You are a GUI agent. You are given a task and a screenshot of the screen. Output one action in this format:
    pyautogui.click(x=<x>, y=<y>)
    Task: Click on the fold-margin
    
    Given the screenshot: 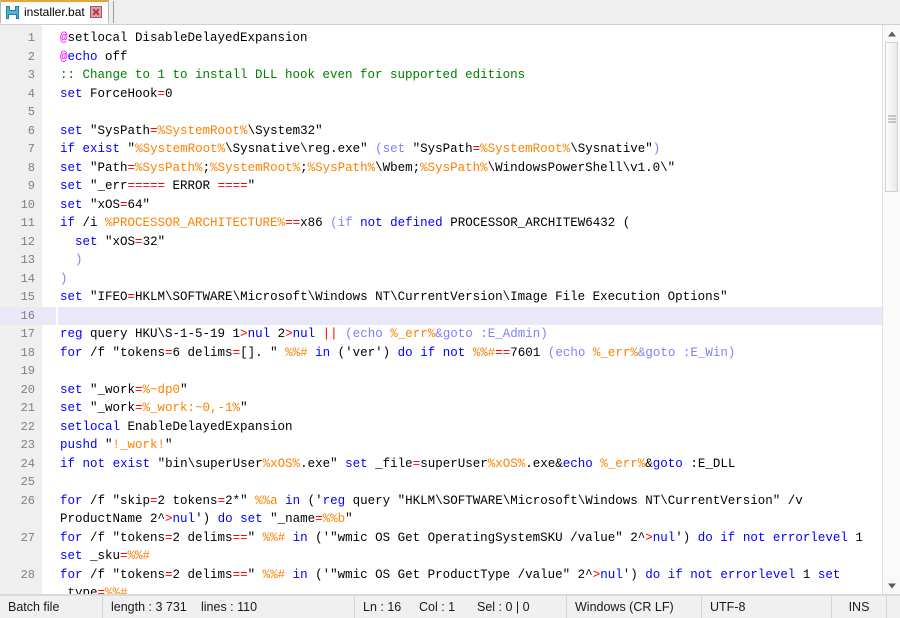 What is the action you would take?
    pyautogui.click(x=49, y=309)
    